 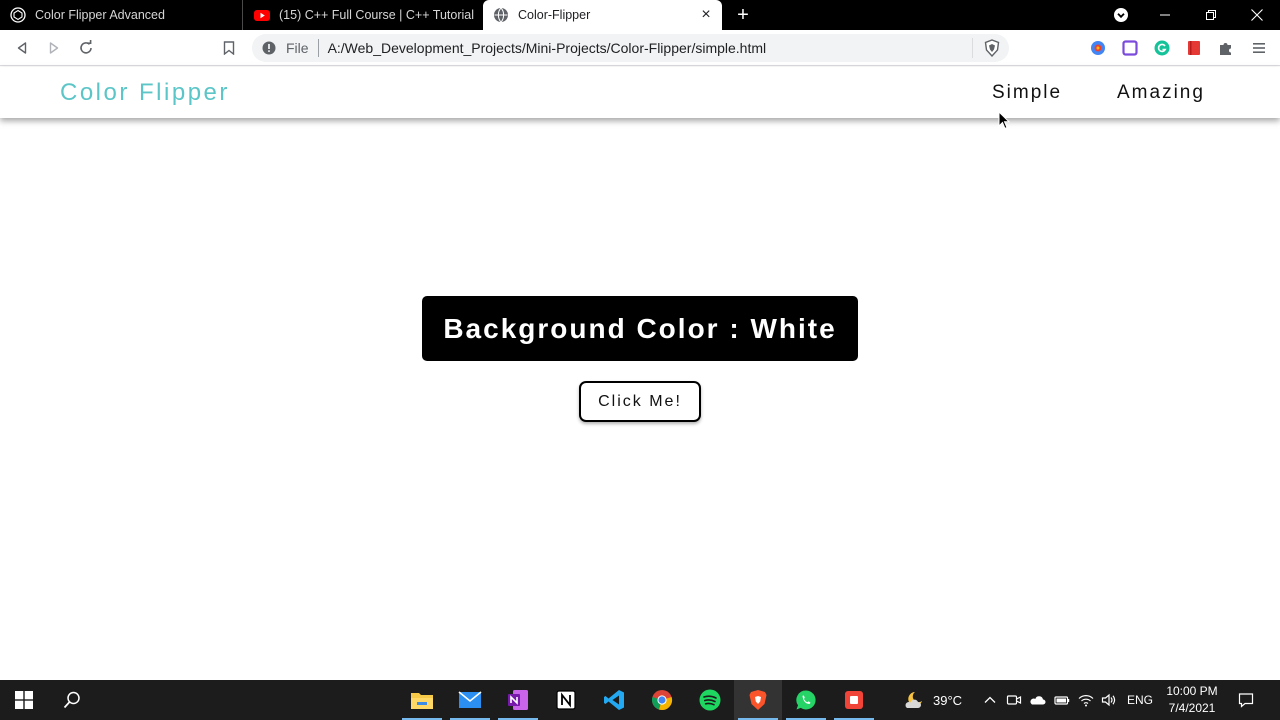 What do you see at coordinates (1098, 48) in the screenshot?
I see `extension-color-picker-icon` at bounding box center [1098, 48].